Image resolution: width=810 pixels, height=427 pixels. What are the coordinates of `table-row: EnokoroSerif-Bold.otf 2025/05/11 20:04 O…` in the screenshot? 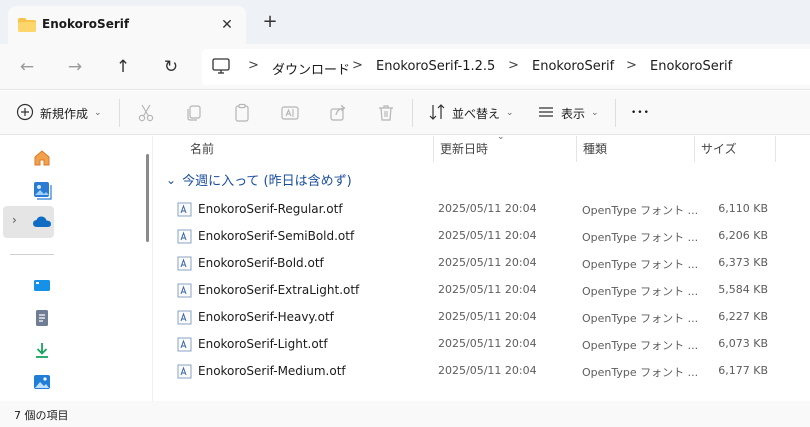 It's located at (484, 263).